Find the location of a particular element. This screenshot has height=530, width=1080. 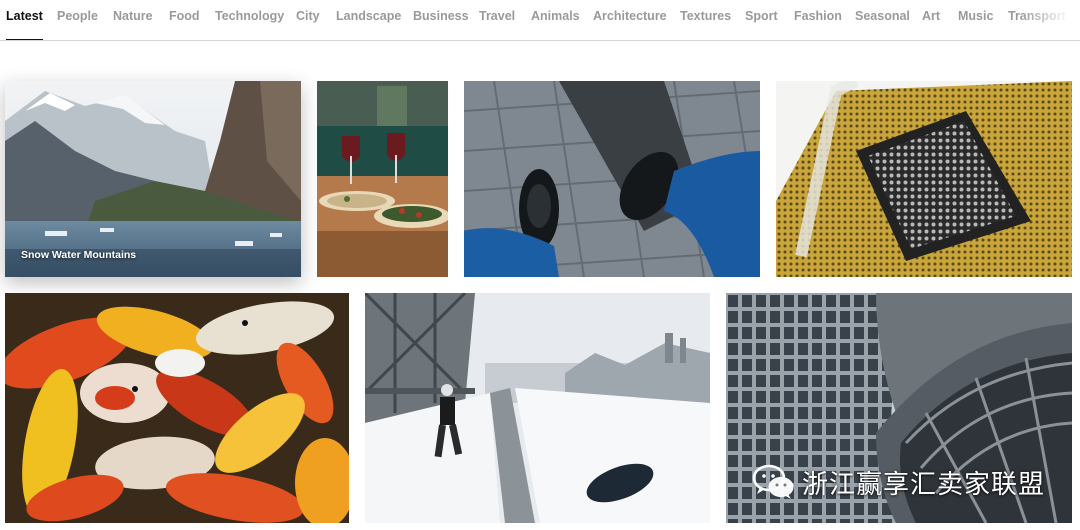

tab-nature: Nature is located at coordinates (133, 19).